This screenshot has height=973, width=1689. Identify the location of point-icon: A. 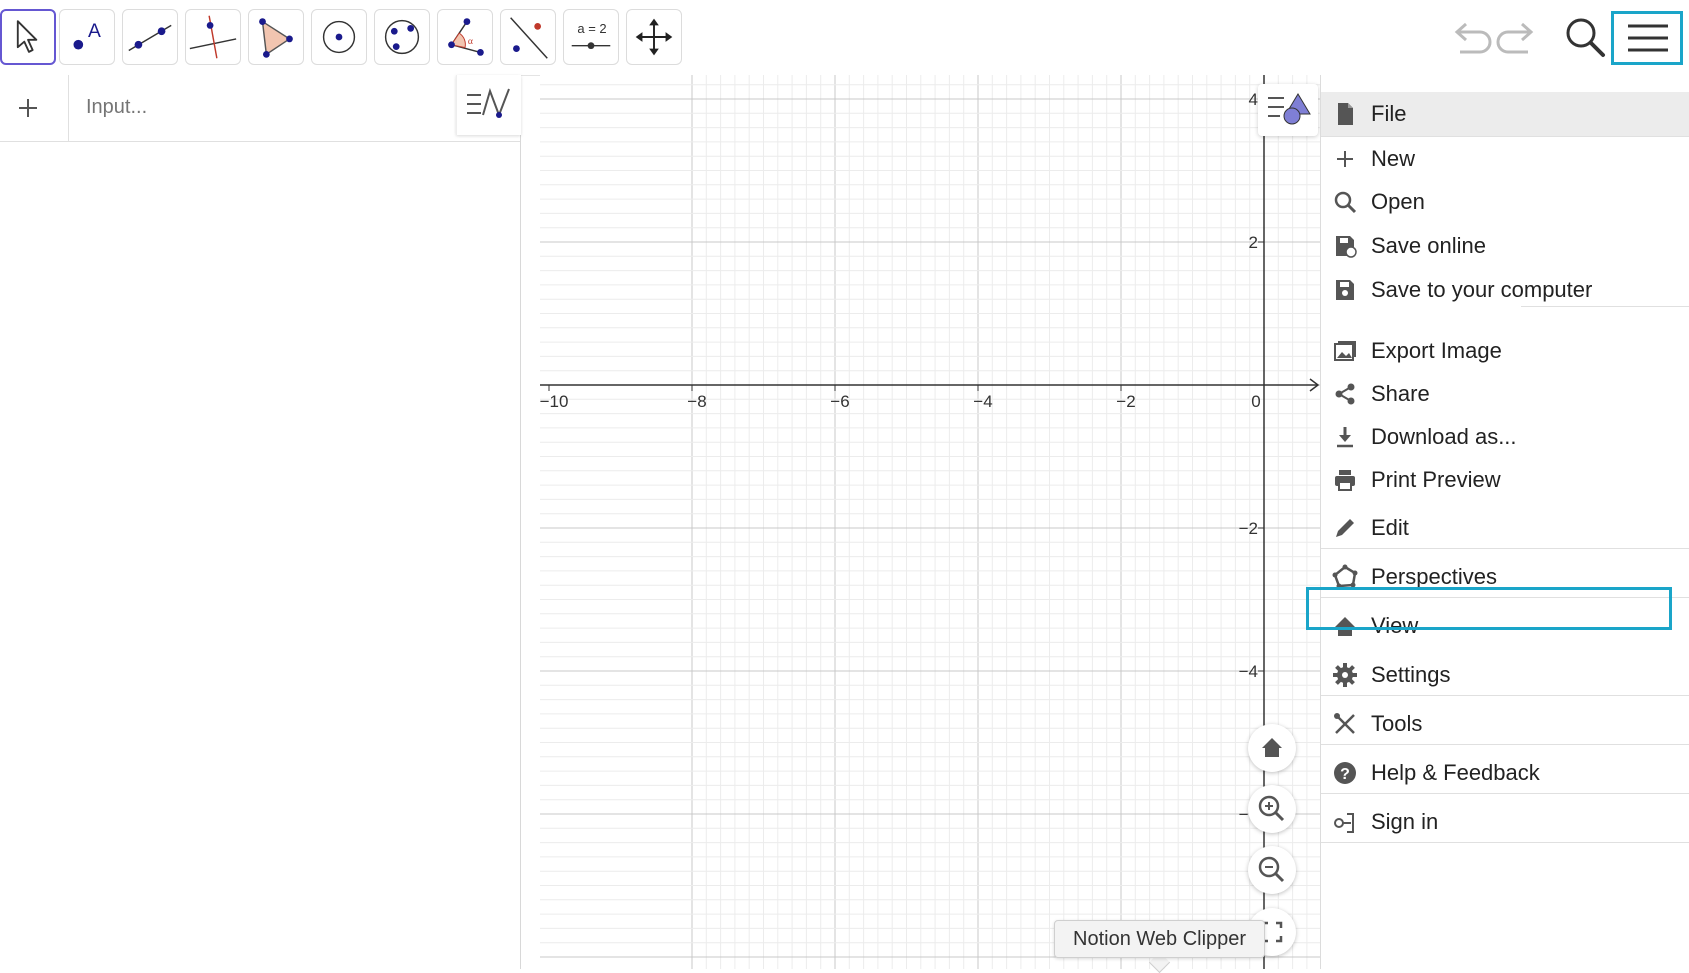
(87, 35).